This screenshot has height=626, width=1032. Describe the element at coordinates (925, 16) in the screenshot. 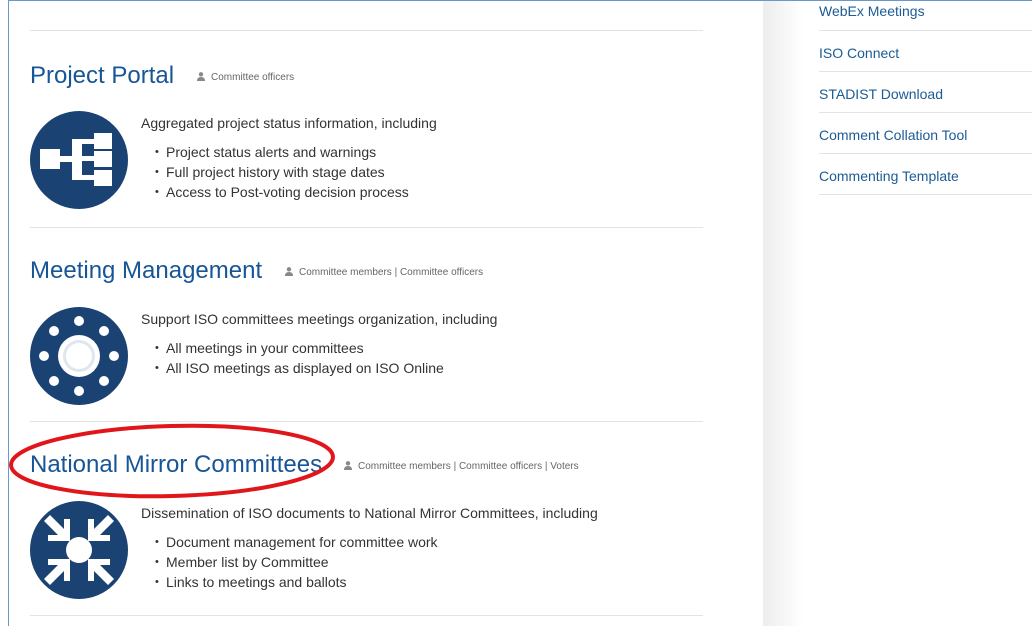

I see `sidebar-item-webex-meetings: WebEx Meetings` at that location.